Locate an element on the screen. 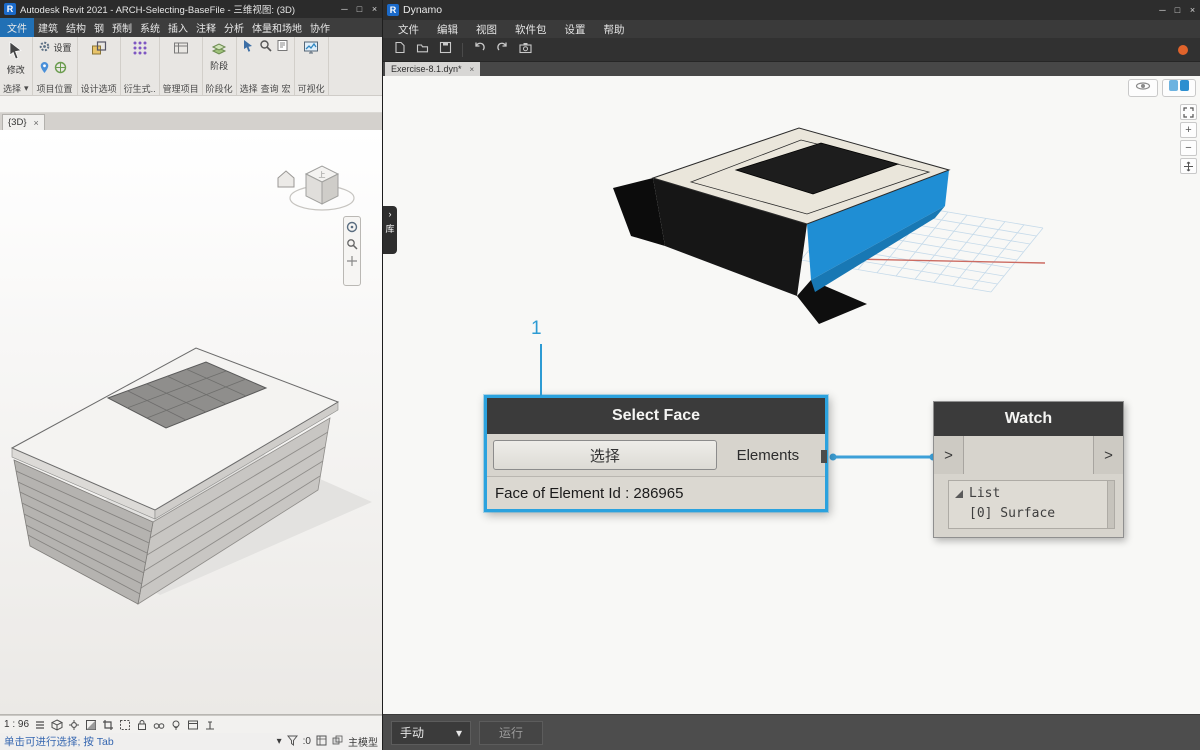  tab-architecture: 建筑 is located at coordinates (48, 27).